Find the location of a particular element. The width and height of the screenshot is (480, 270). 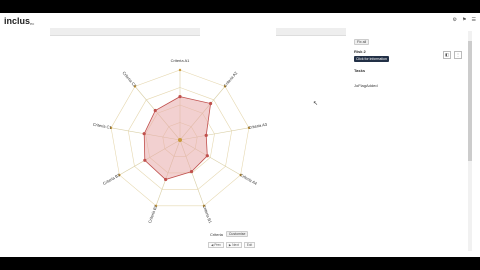

center-marker is located at coordinates (180, 140).